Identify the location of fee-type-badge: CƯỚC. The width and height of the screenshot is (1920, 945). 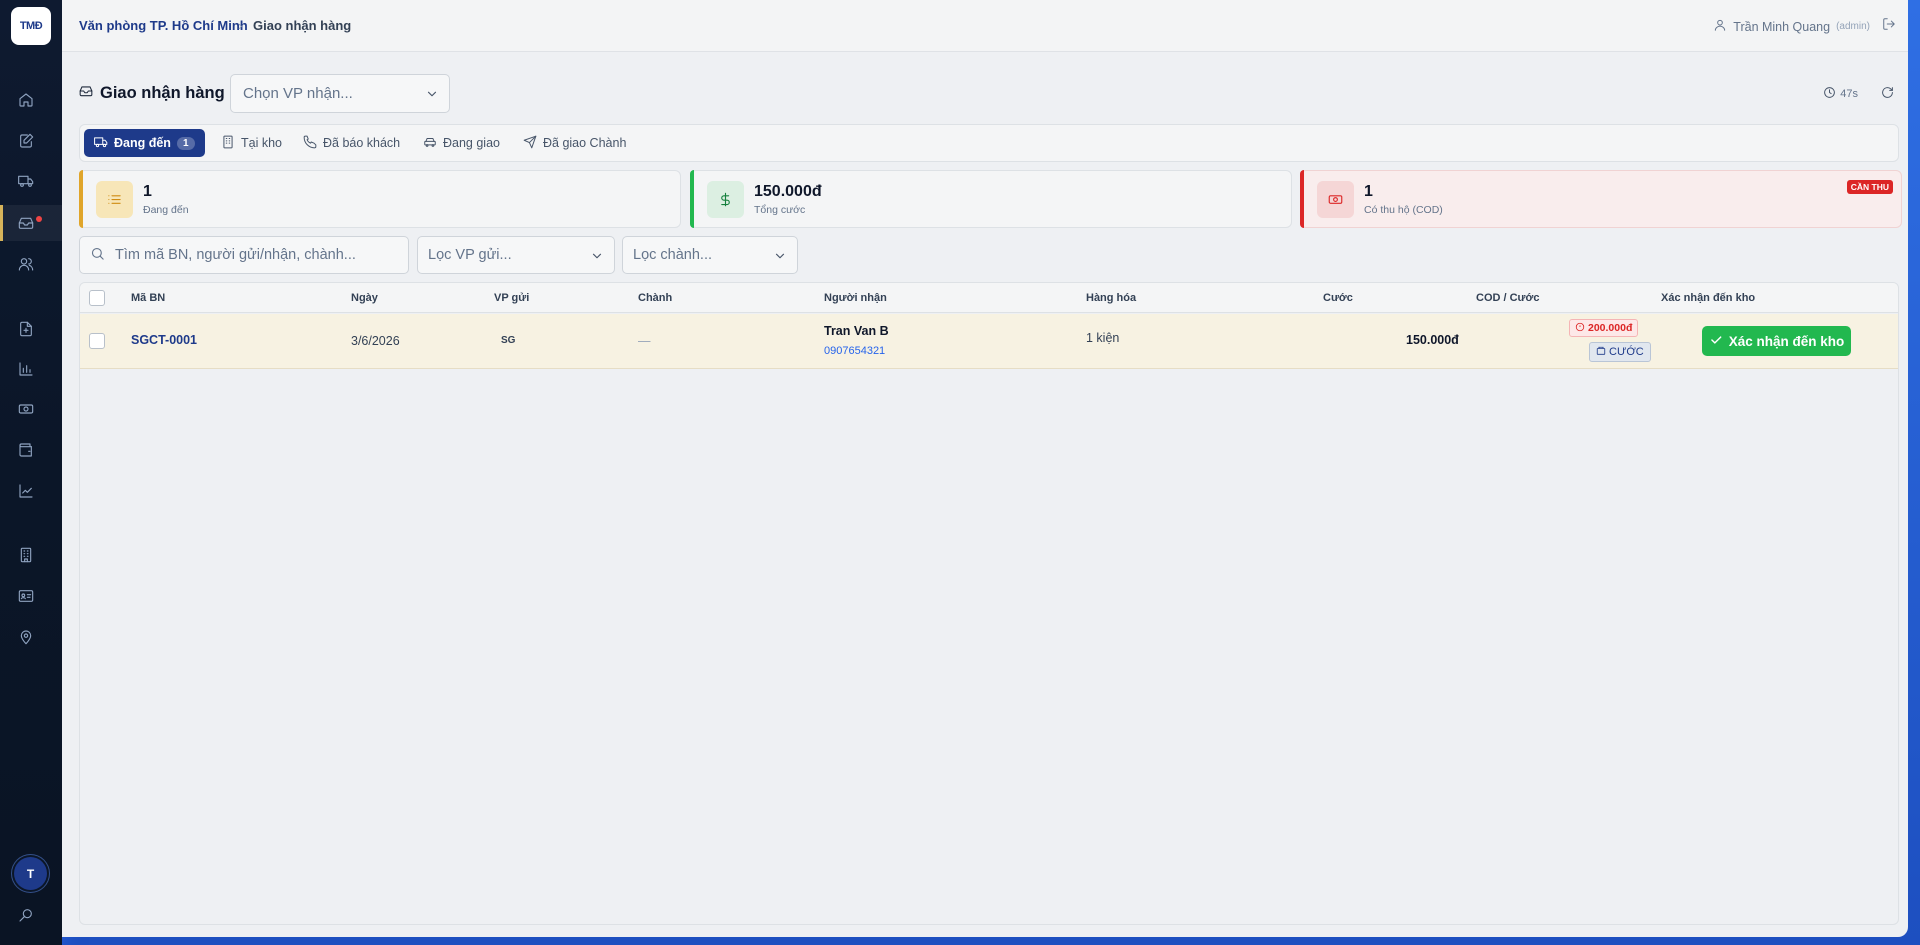
(1620, 352).